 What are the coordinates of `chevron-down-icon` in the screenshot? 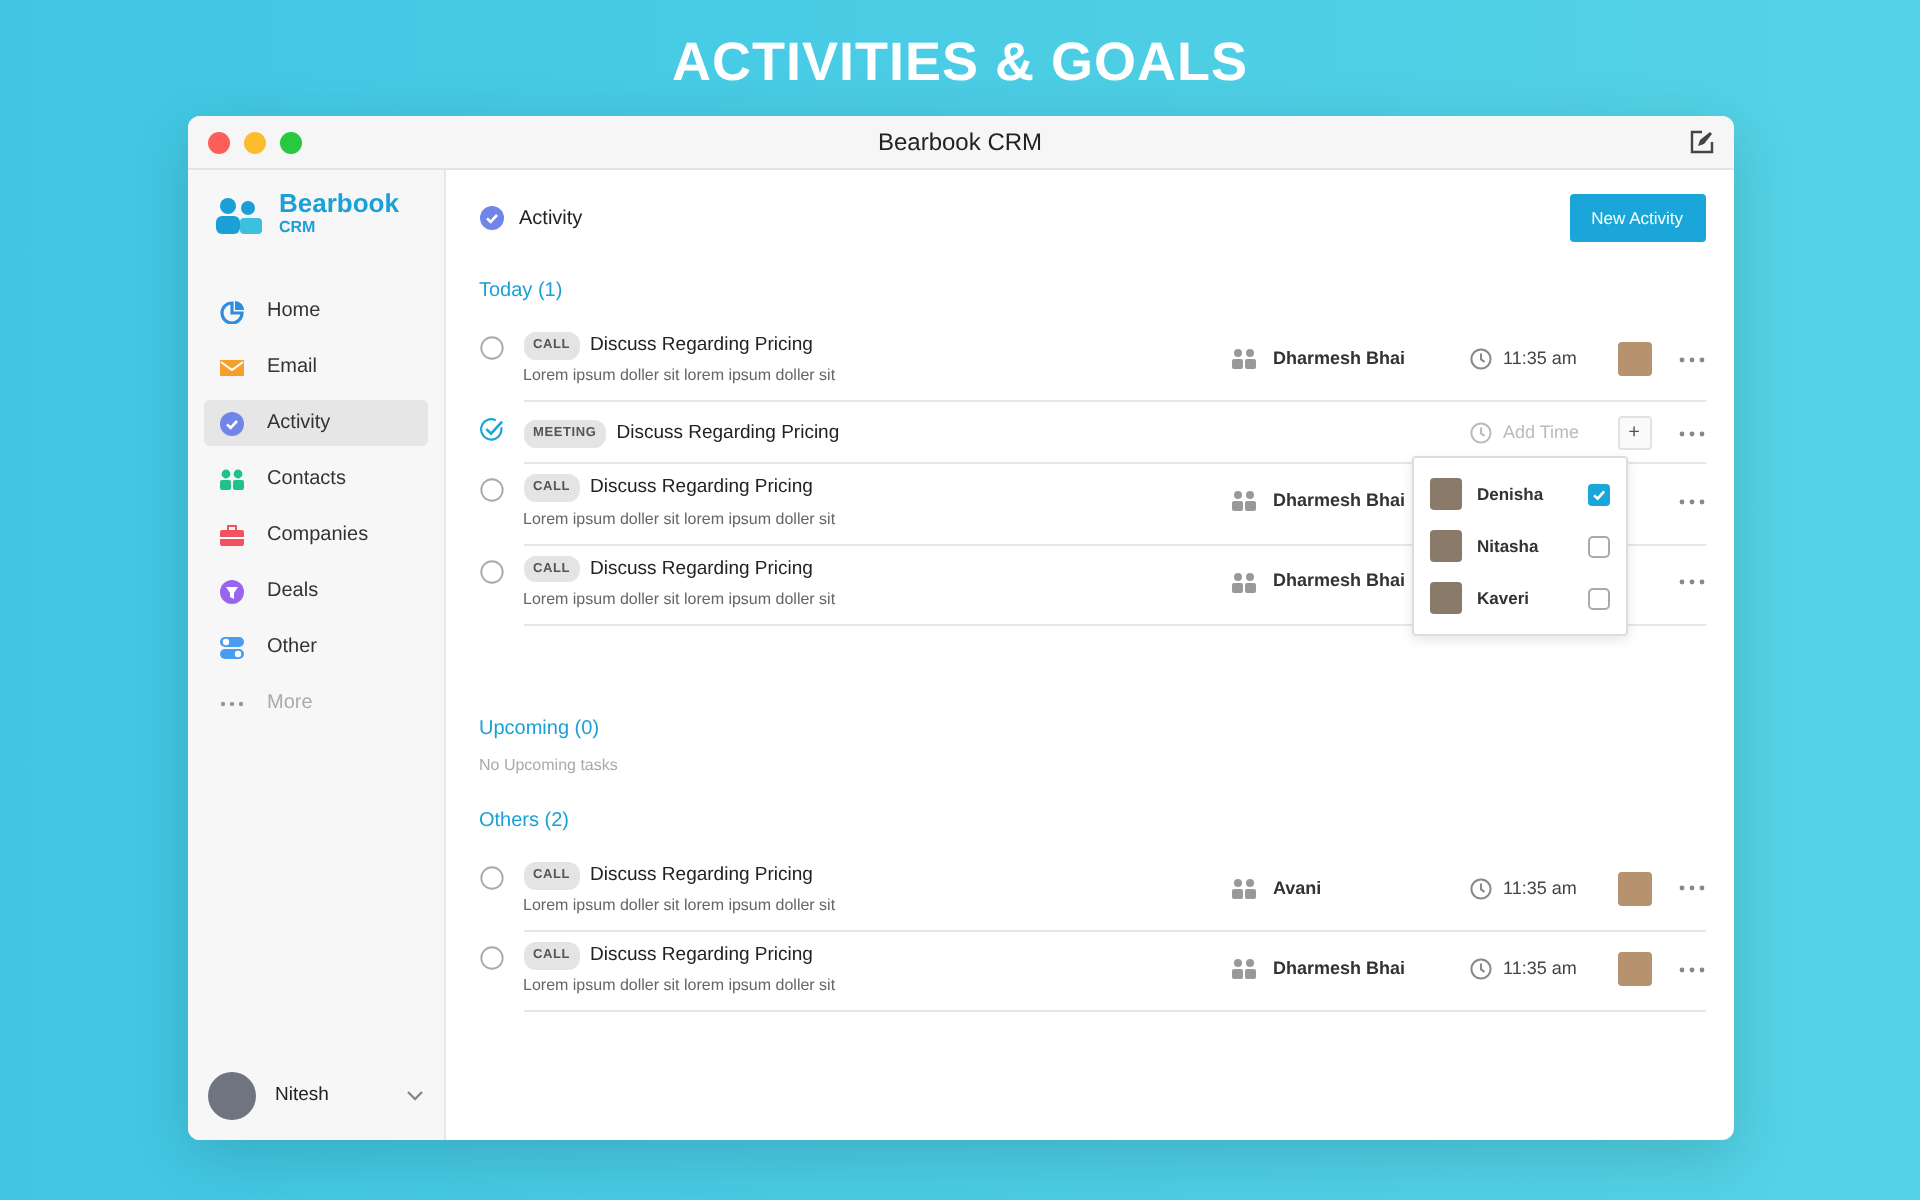 It's located at (414, 1096).